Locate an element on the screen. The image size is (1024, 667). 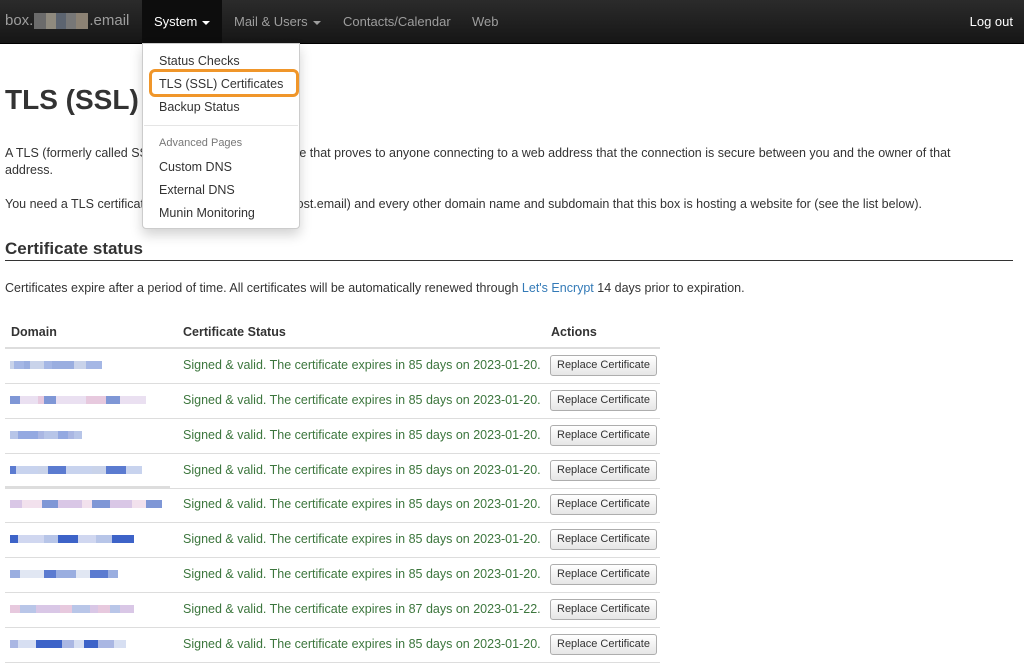
menu-item-munin-monitoring: Munin Monitoring is located at coordinates (221, 213).